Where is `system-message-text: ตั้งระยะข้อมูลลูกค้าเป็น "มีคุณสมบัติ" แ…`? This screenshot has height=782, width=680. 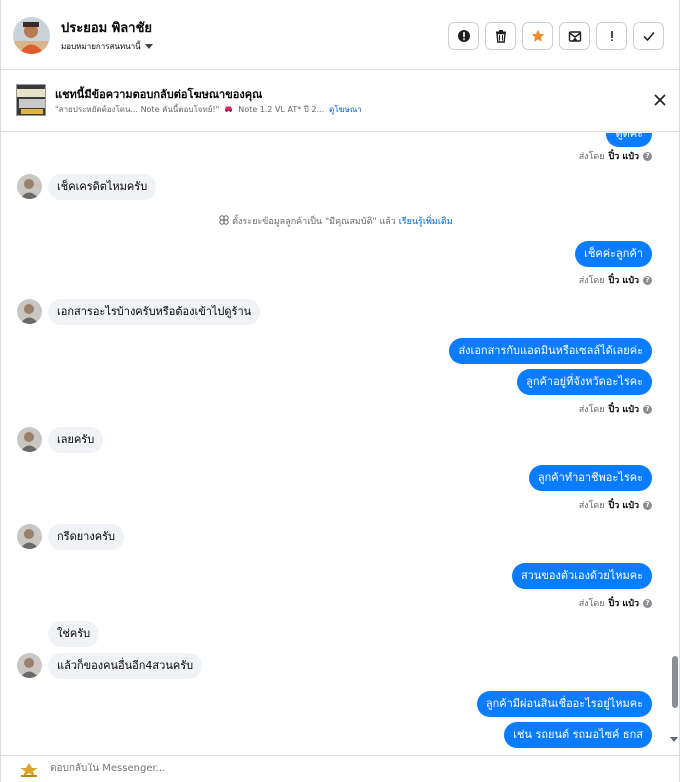 system-message-text: ตั้งระยะข้อมูลลูกค้าเป็น "มีคุณสมบัติ" แ… is located at coordinates (314, 222).